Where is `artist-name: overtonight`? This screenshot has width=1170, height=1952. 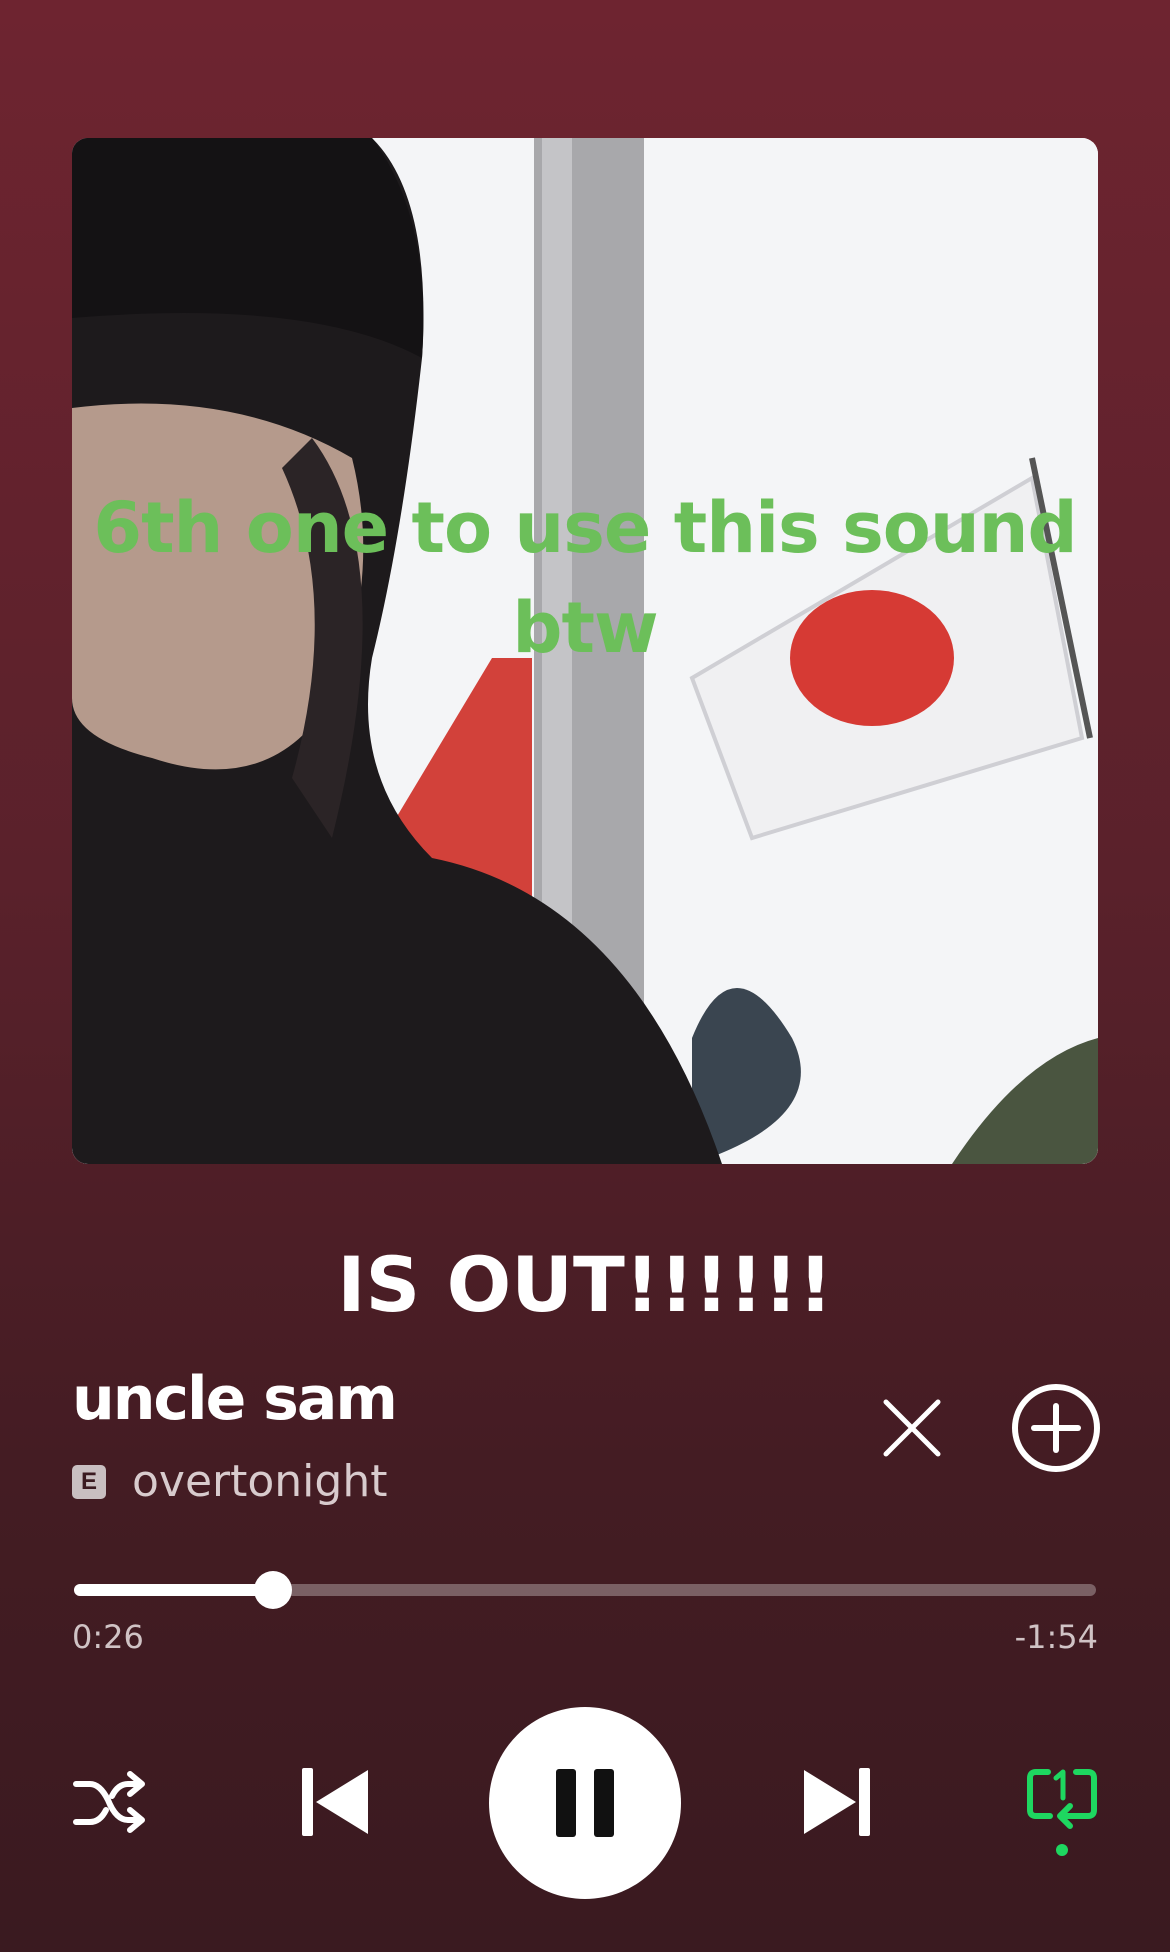
artist-name: overtonight is located at coordinates (259, 1481).